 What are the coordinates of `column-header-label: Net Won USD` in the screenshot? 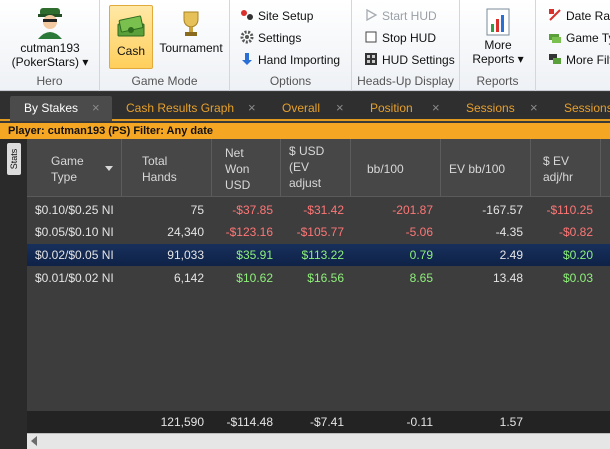 It's located at (238, 169).